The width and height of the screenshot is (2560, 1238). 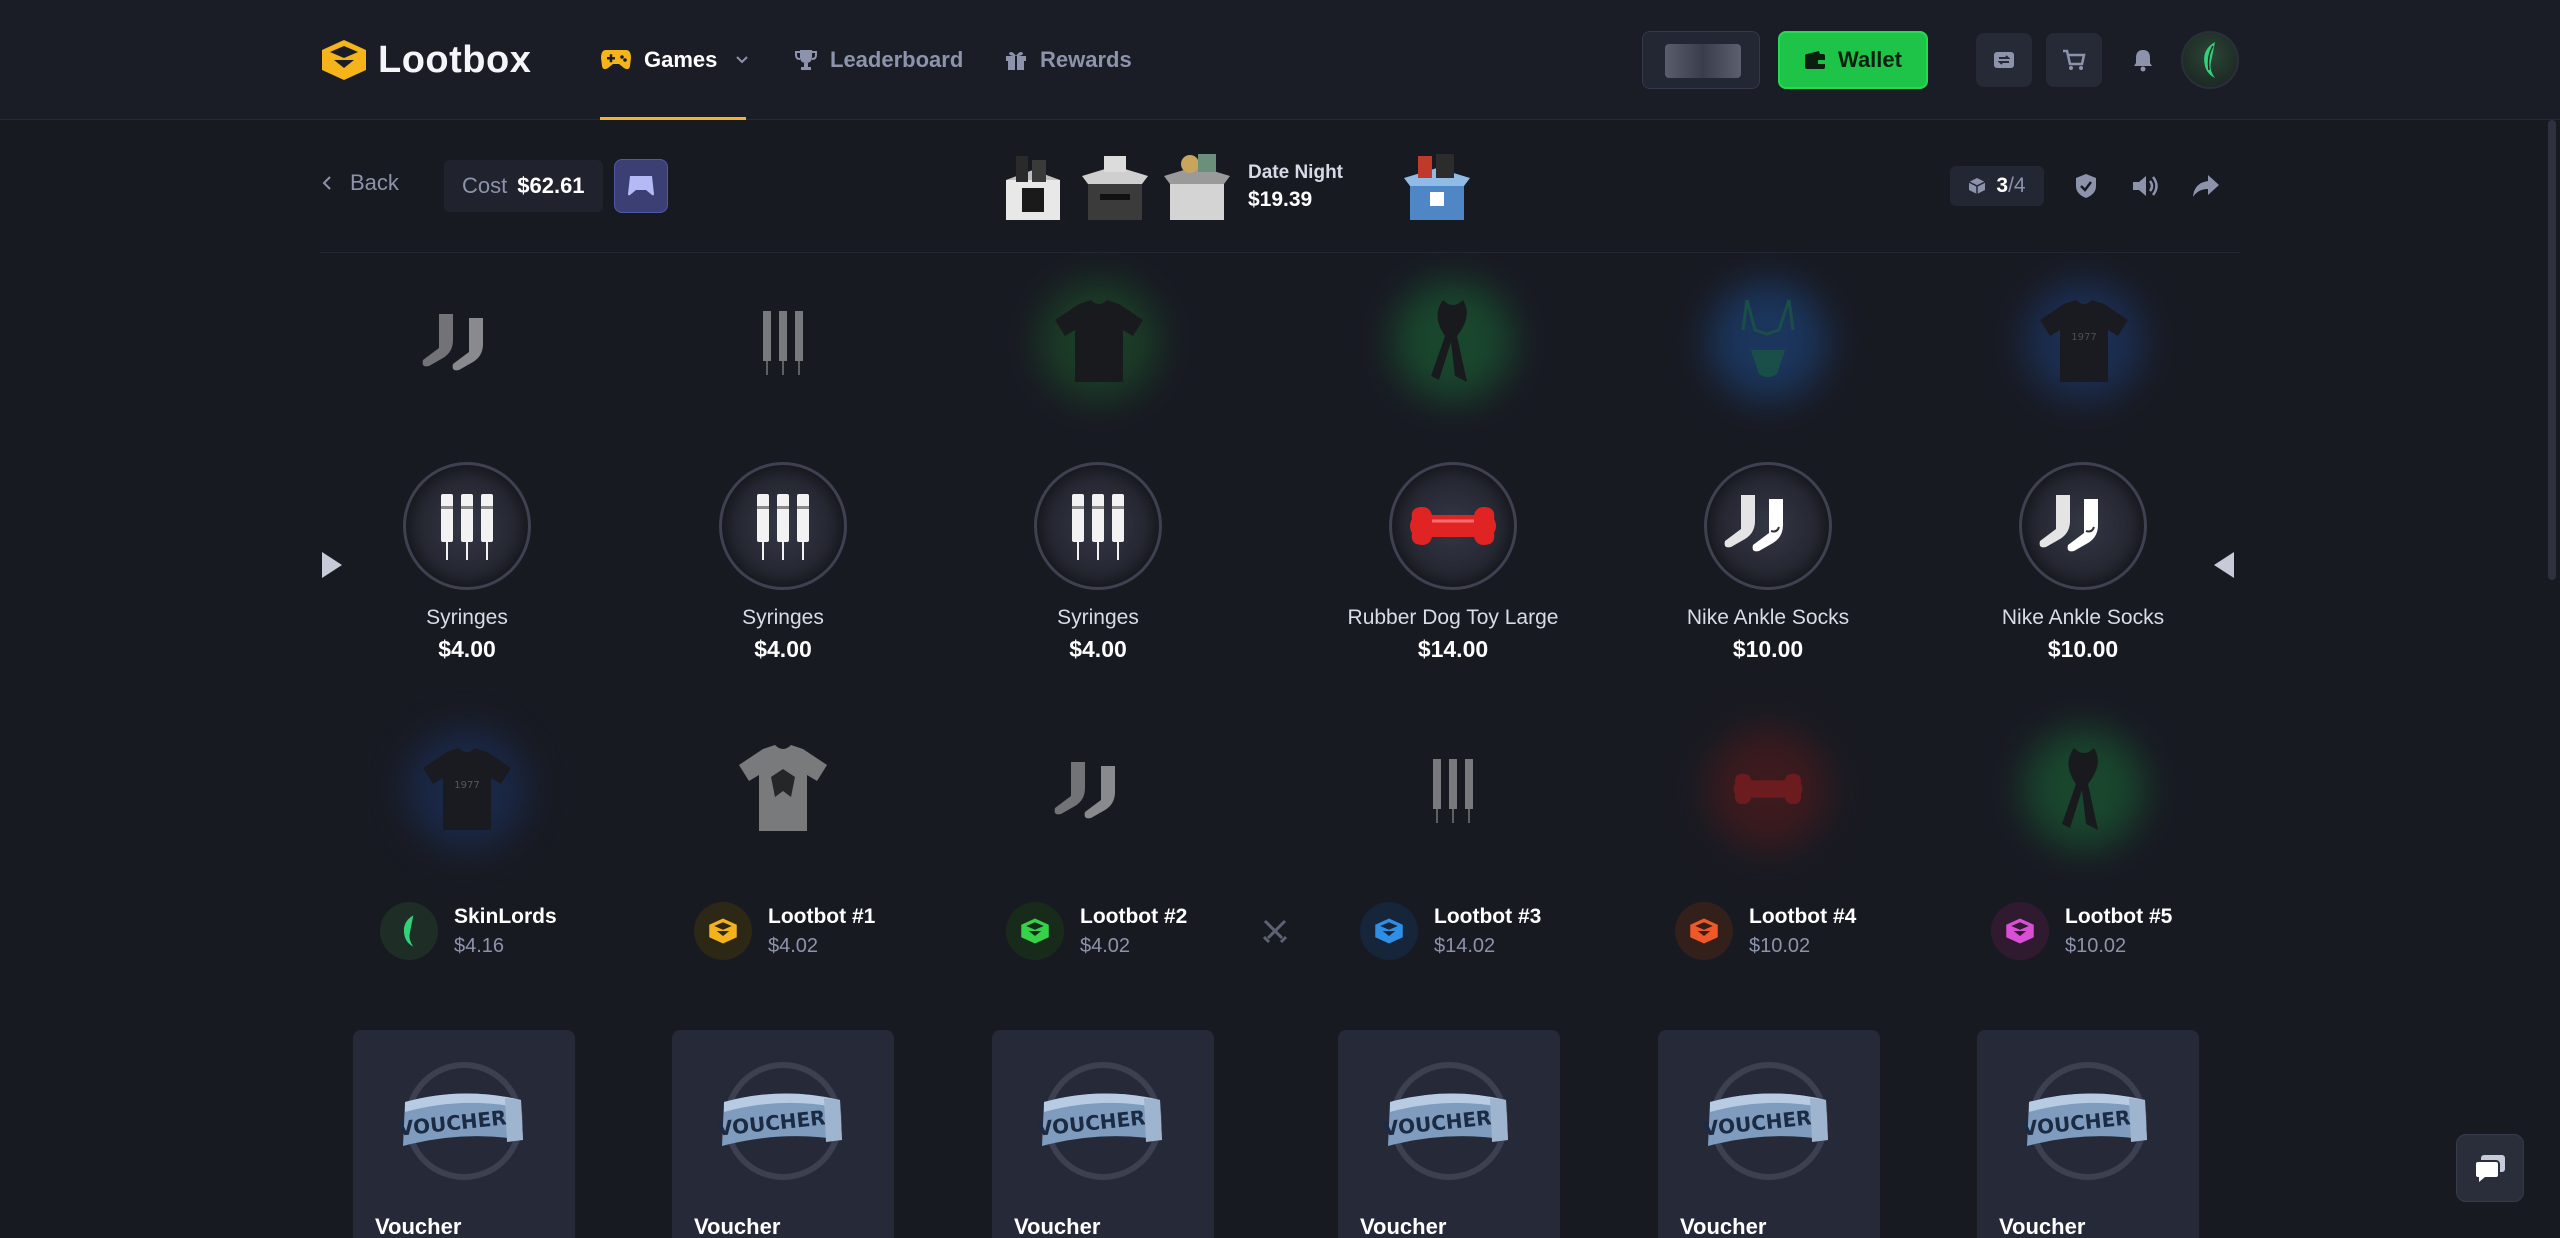 What do you see at coordinates (2086, 186) in the screenshot?
I see `fairness-button` at bounding box center [2086, 186].